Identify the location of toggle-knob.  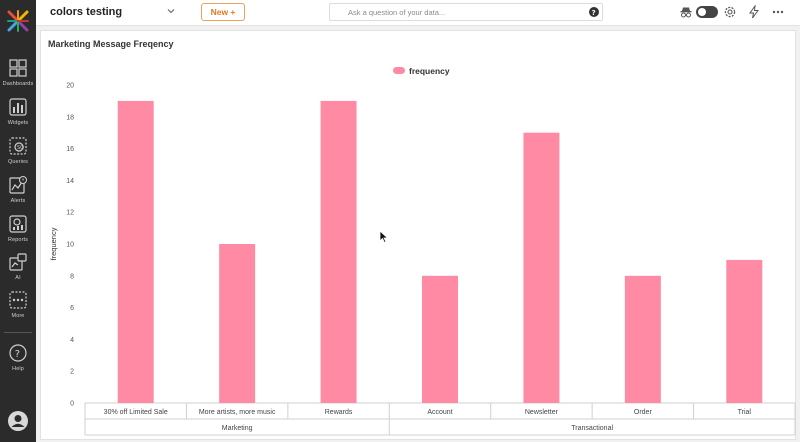
(702, 12).